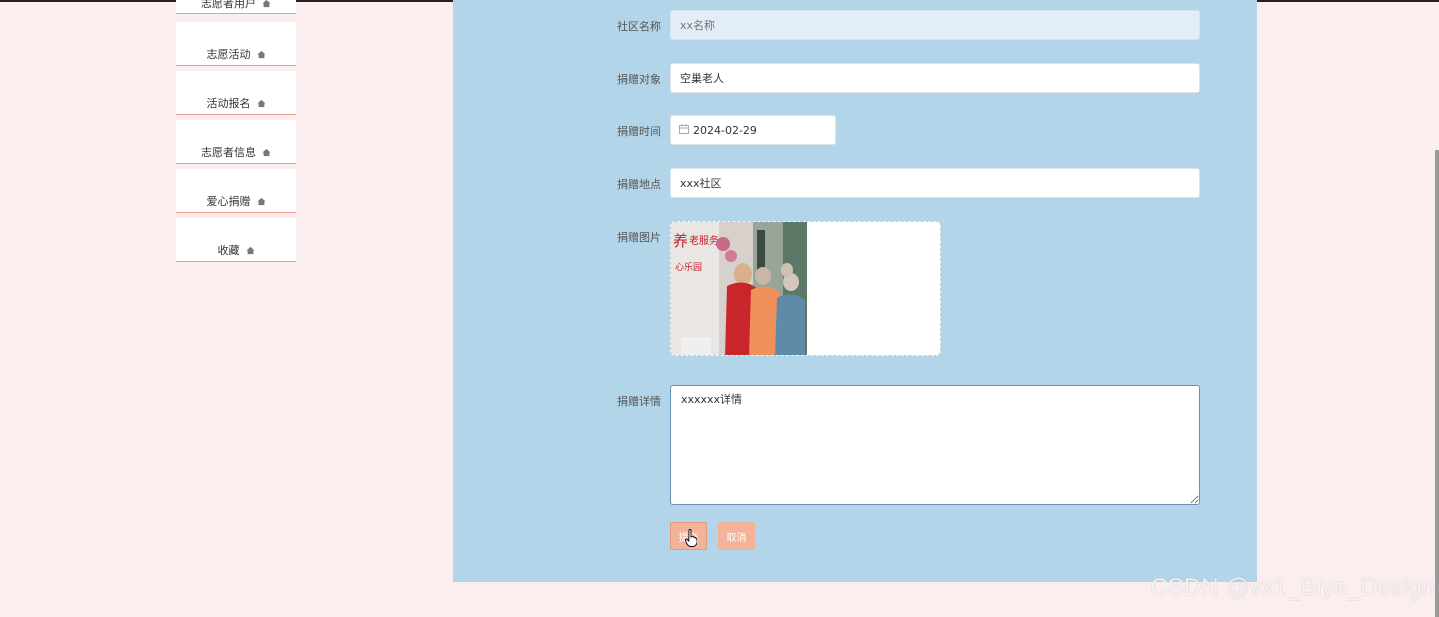 This screenshot has height=617, width=1439. I want to click on sidebar-item-label: 活动报名, so click(228, 103).